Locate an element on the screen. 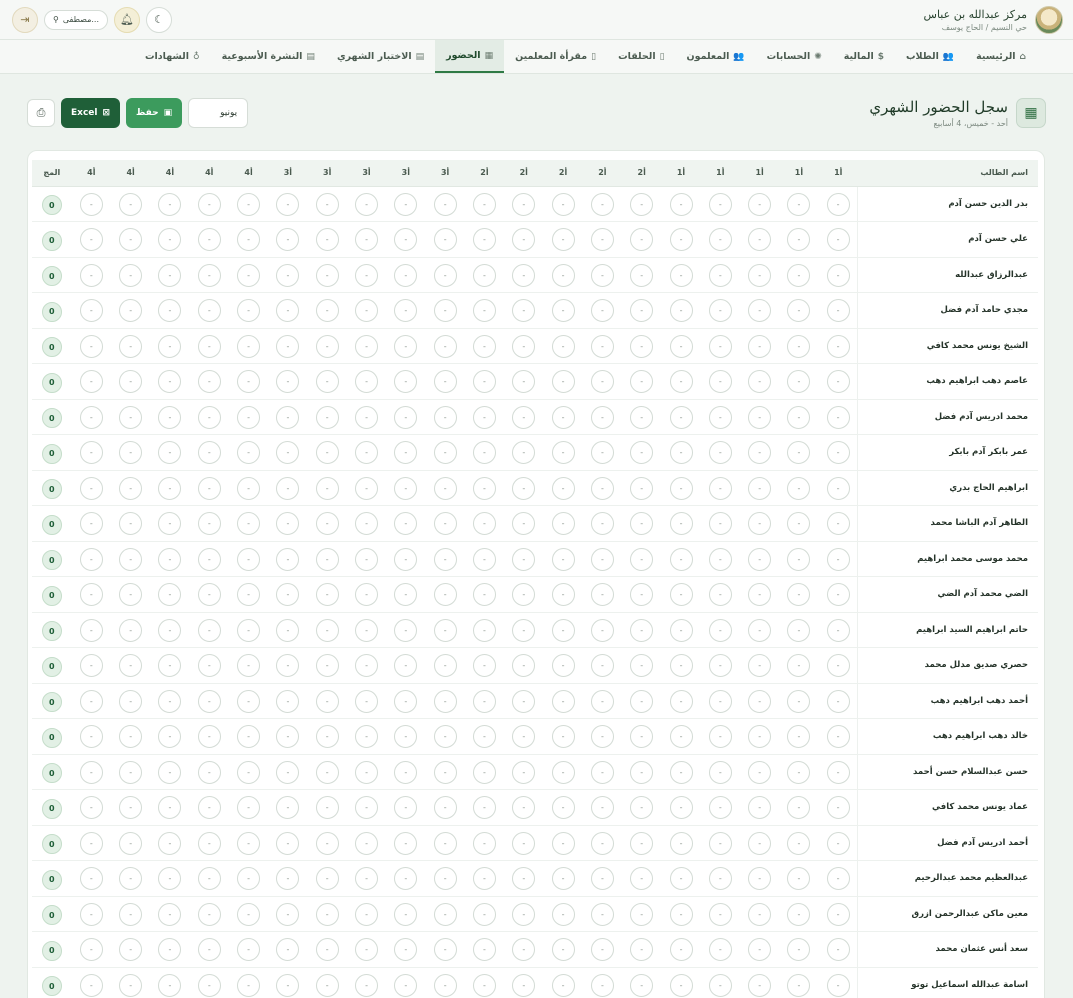  theme-toggle-button: ☾ is located at coordinates (159, 19).